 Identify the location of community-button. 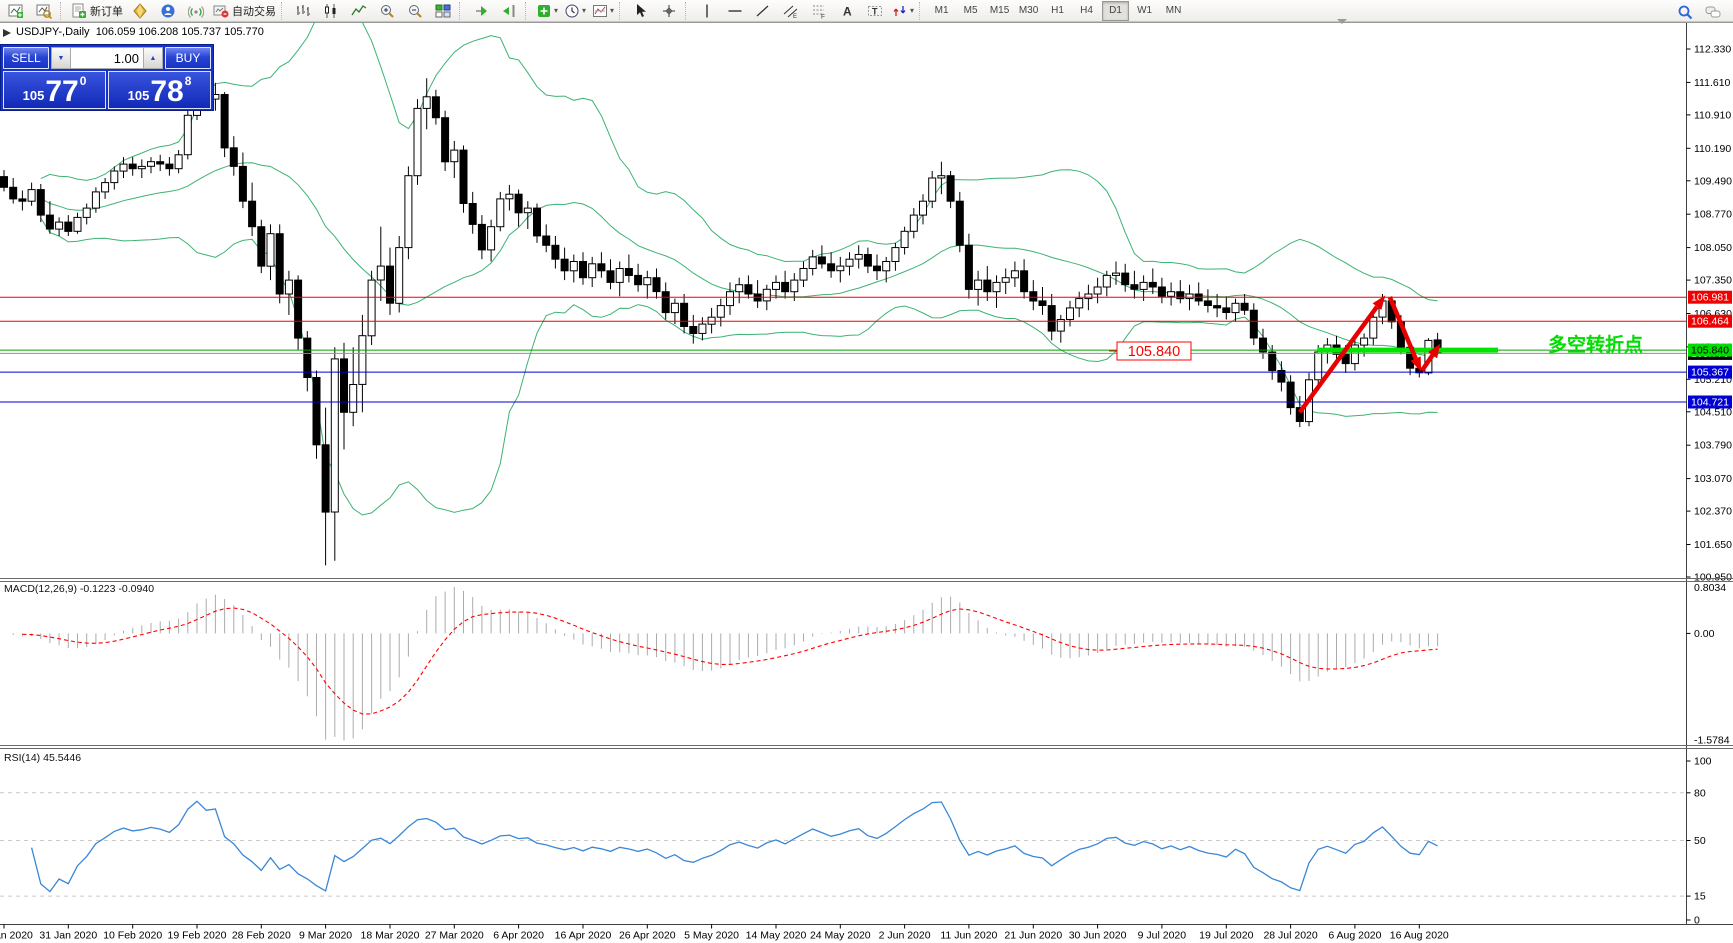
(168, 11).